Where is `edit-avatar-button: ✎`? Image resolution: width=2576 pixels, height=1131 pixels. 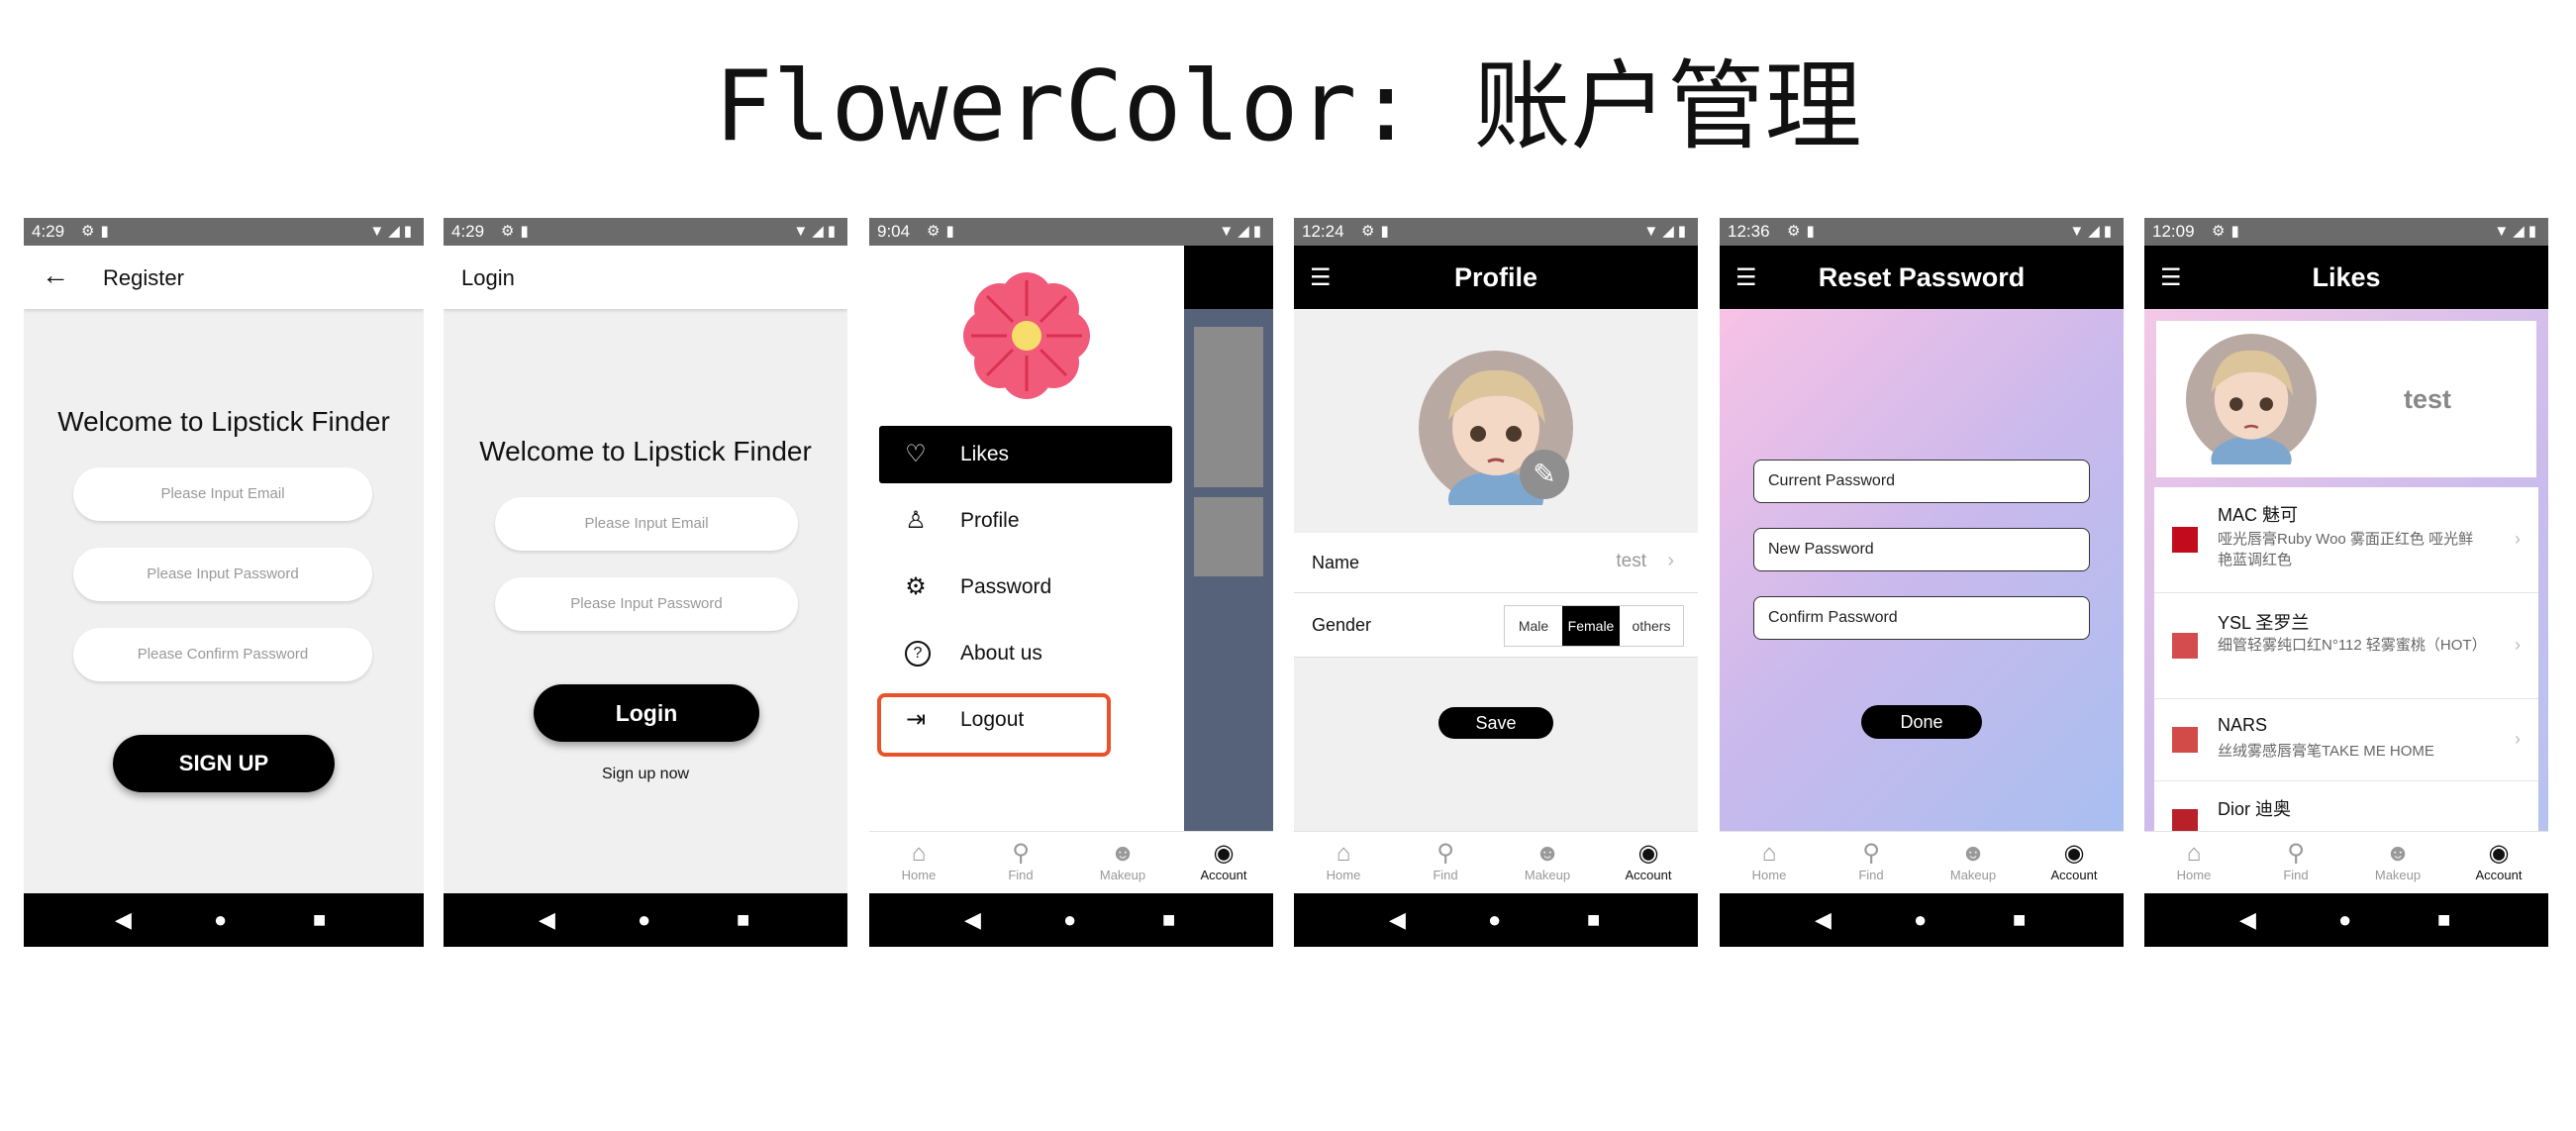
edit-avatar-button: ✎ is located at coordinates (1545, 474).